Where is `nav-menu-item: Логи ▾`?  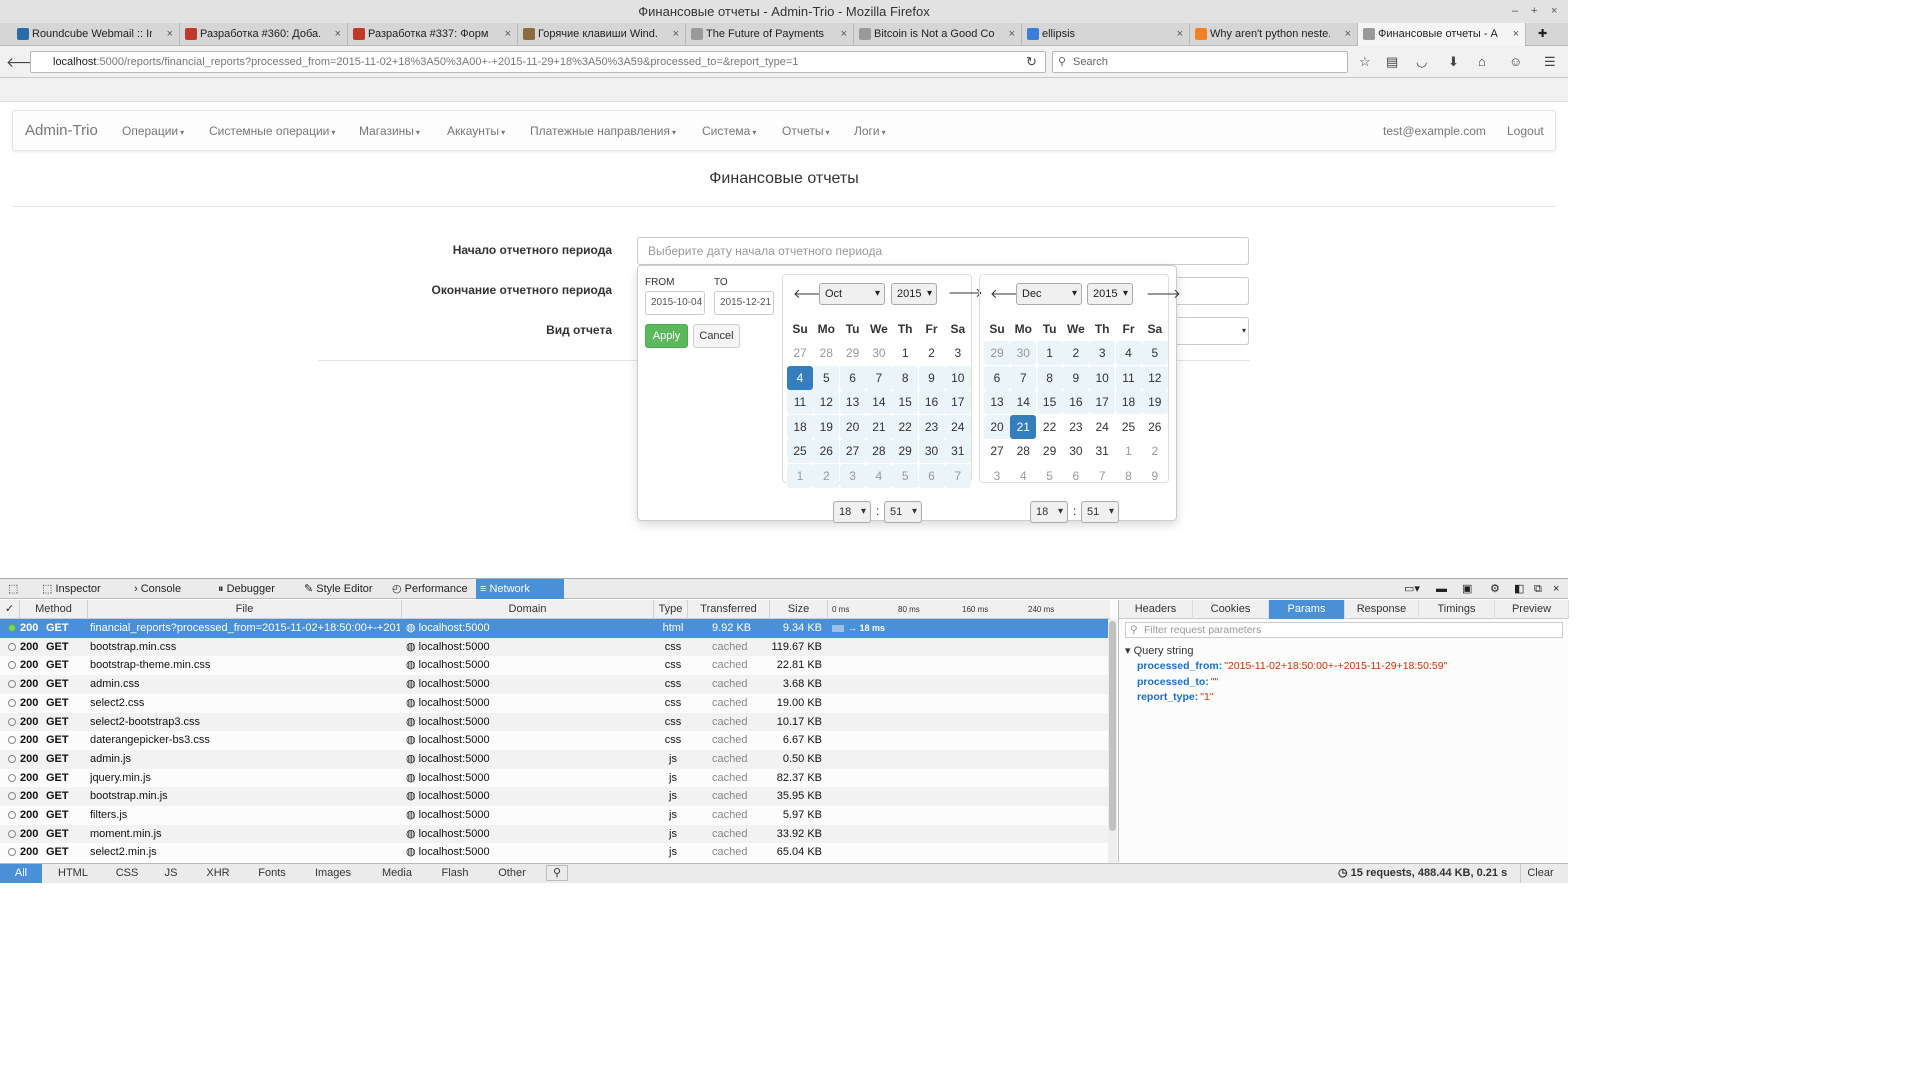 nav-menu-item: Логи ▾ is located at coordinates (870, 132).